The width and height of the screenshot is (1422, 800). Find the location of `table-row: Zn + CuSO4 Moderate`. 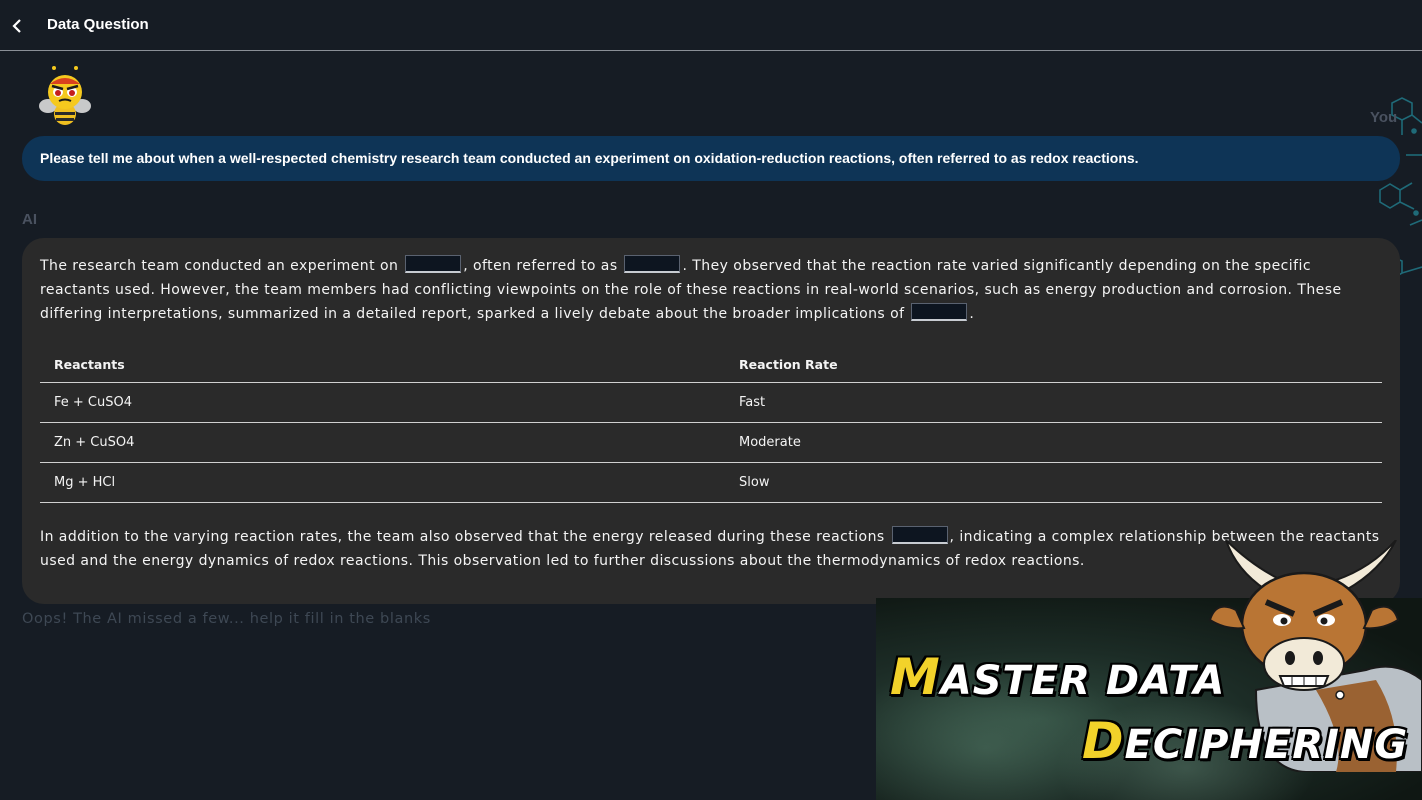

table-row: Zn + CuSO4 Moderate is located at coordinates (711, 442).